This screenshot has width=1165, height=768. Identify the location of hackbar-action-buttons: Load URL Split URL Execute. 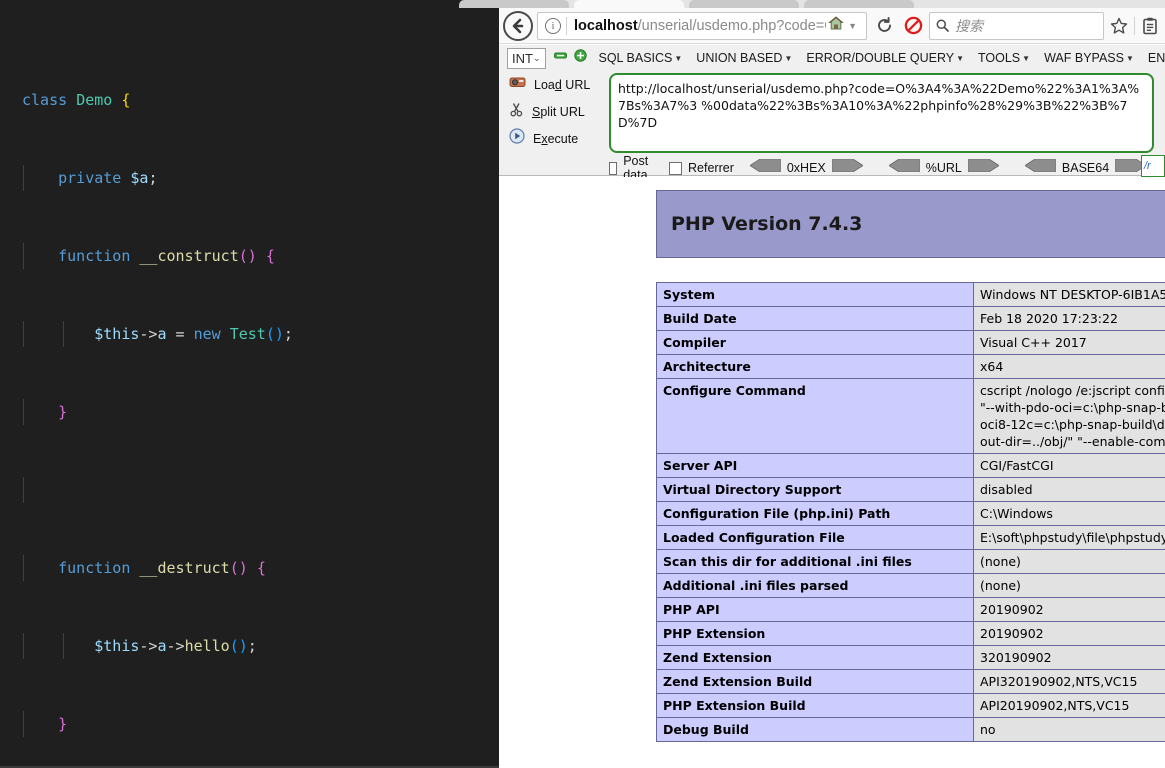
(551, 123).